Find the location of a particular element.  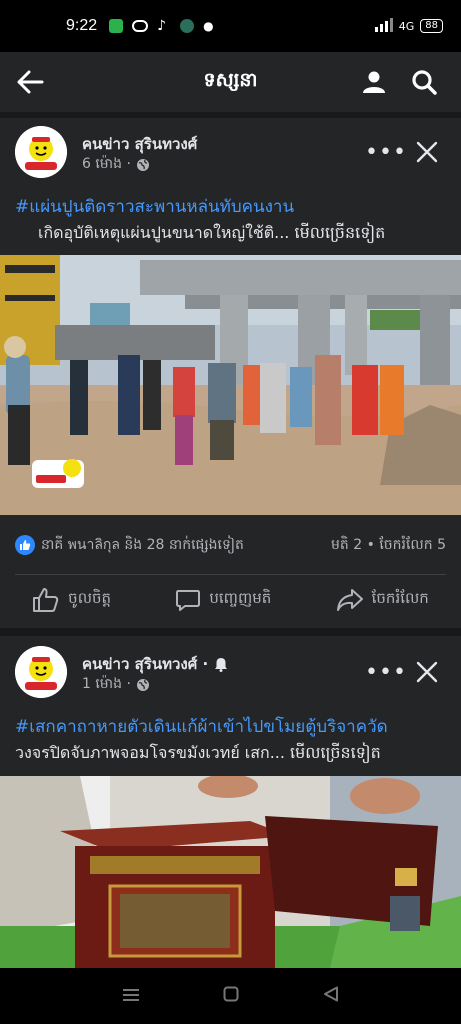

reactions-count: នាគី พนาลิกุล និង 28 នាក់ផ្សេងទៀត is located at coordinates (142, 545).